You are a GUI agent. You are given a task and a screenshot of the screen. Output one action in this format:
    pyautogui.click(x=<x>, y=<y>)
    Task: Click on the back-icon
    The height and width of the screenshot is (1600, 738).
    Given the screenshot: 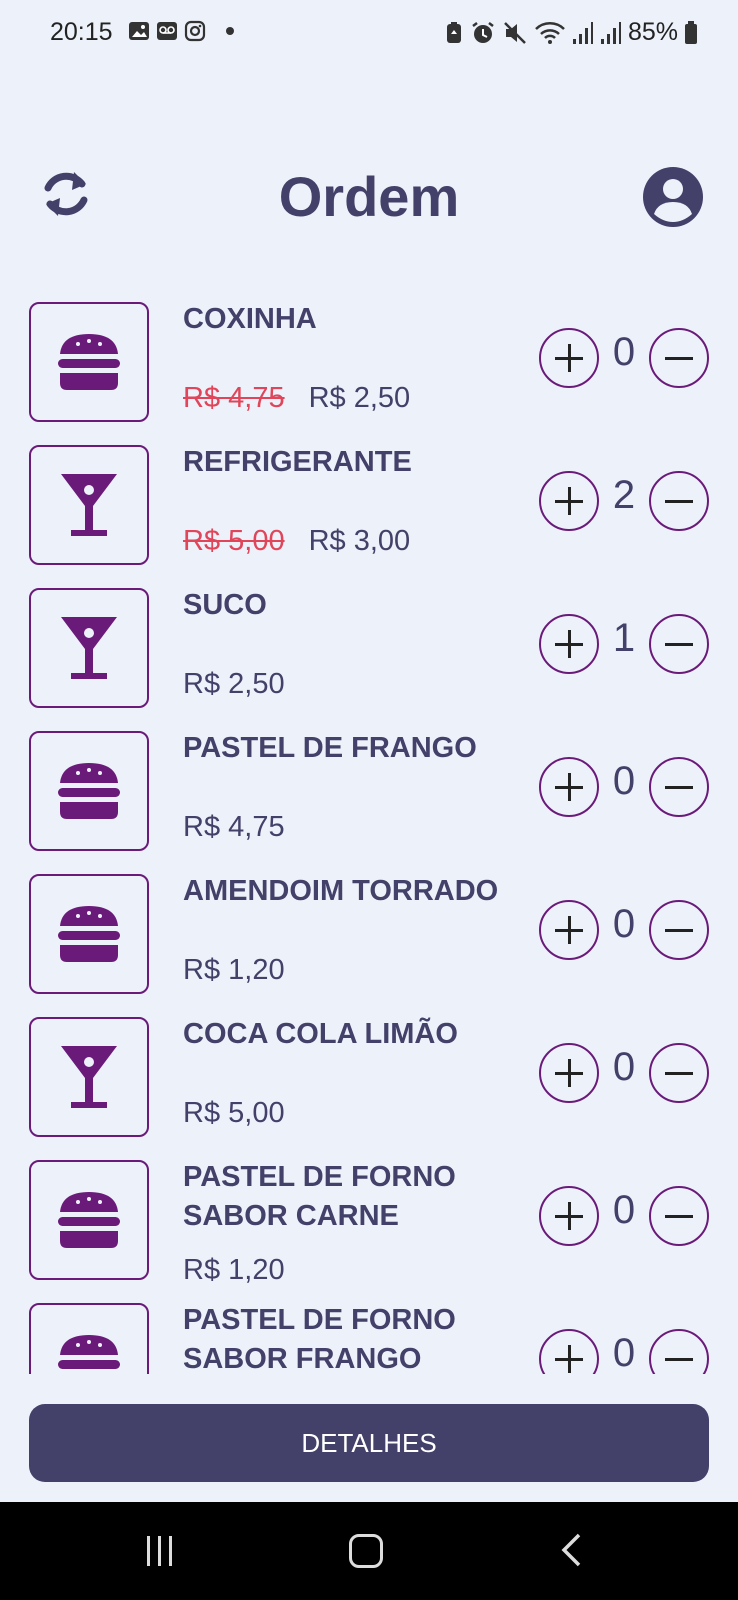 What is the action you would take?
    pyautogui.click(x=571, y=1550)
    